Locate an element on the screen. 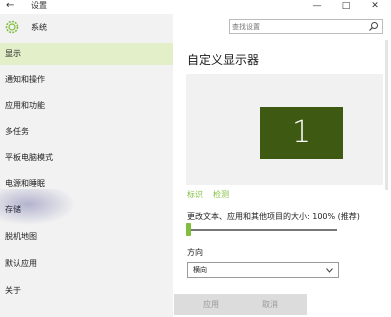 This screenshot has height=317, width=391. sidebar-item-display: 显示 is located at coordinates (86, 54).